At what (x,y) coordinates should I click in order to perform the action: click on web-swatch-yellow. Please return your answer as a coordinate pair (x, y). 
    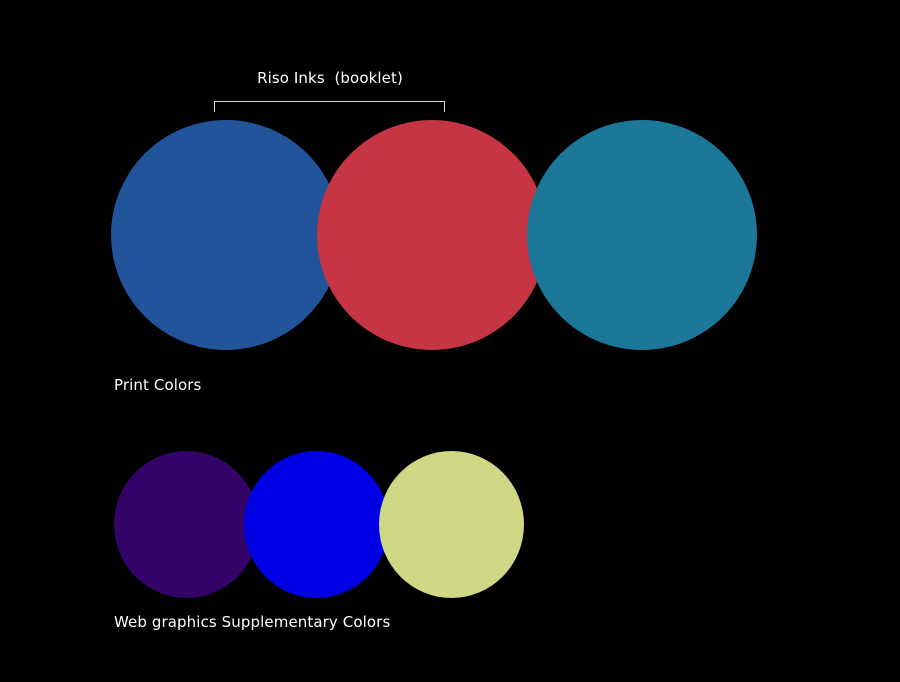
    Looking at the image, I should click on (451, 524).